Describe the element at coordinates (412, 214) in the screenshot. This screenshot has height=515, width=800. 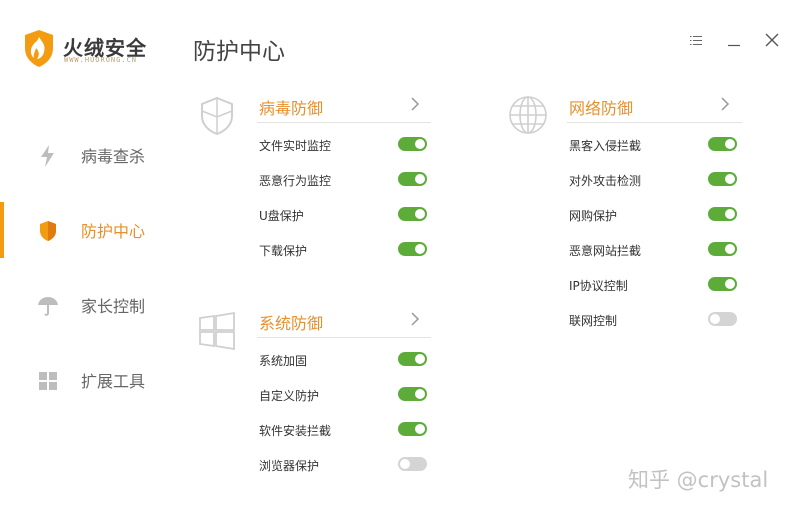
I see `toggle-usb-protection` at that location.